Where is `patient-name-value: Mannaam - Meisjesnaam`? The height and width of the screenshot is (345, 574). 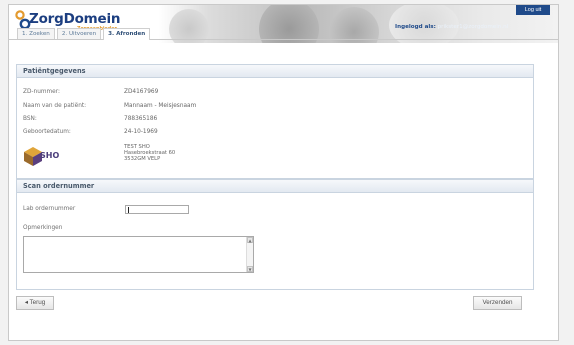
patient-name-value: Mannaam - Meisjesnaam is located at coordinates (160, 106).